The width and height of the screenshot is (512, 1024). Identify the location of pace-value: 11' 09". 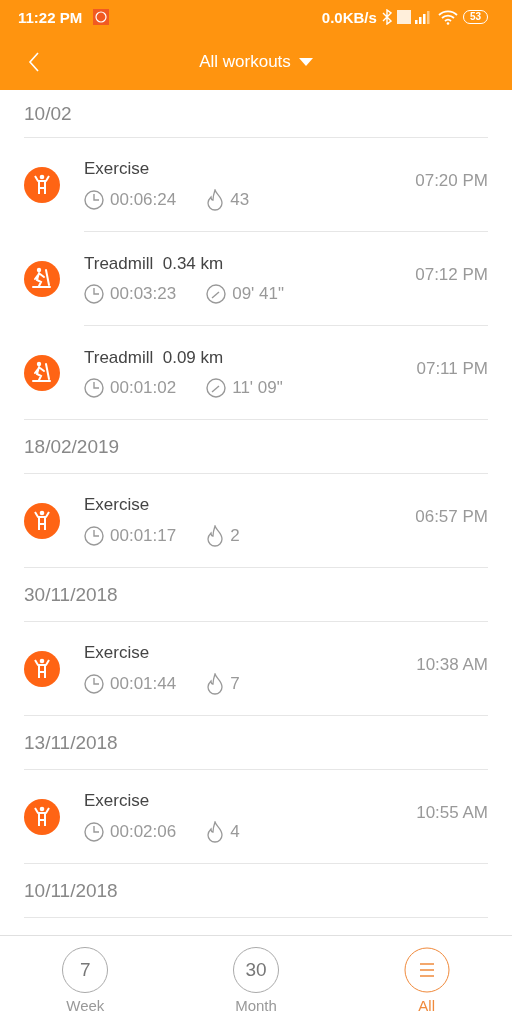
(257, 387).